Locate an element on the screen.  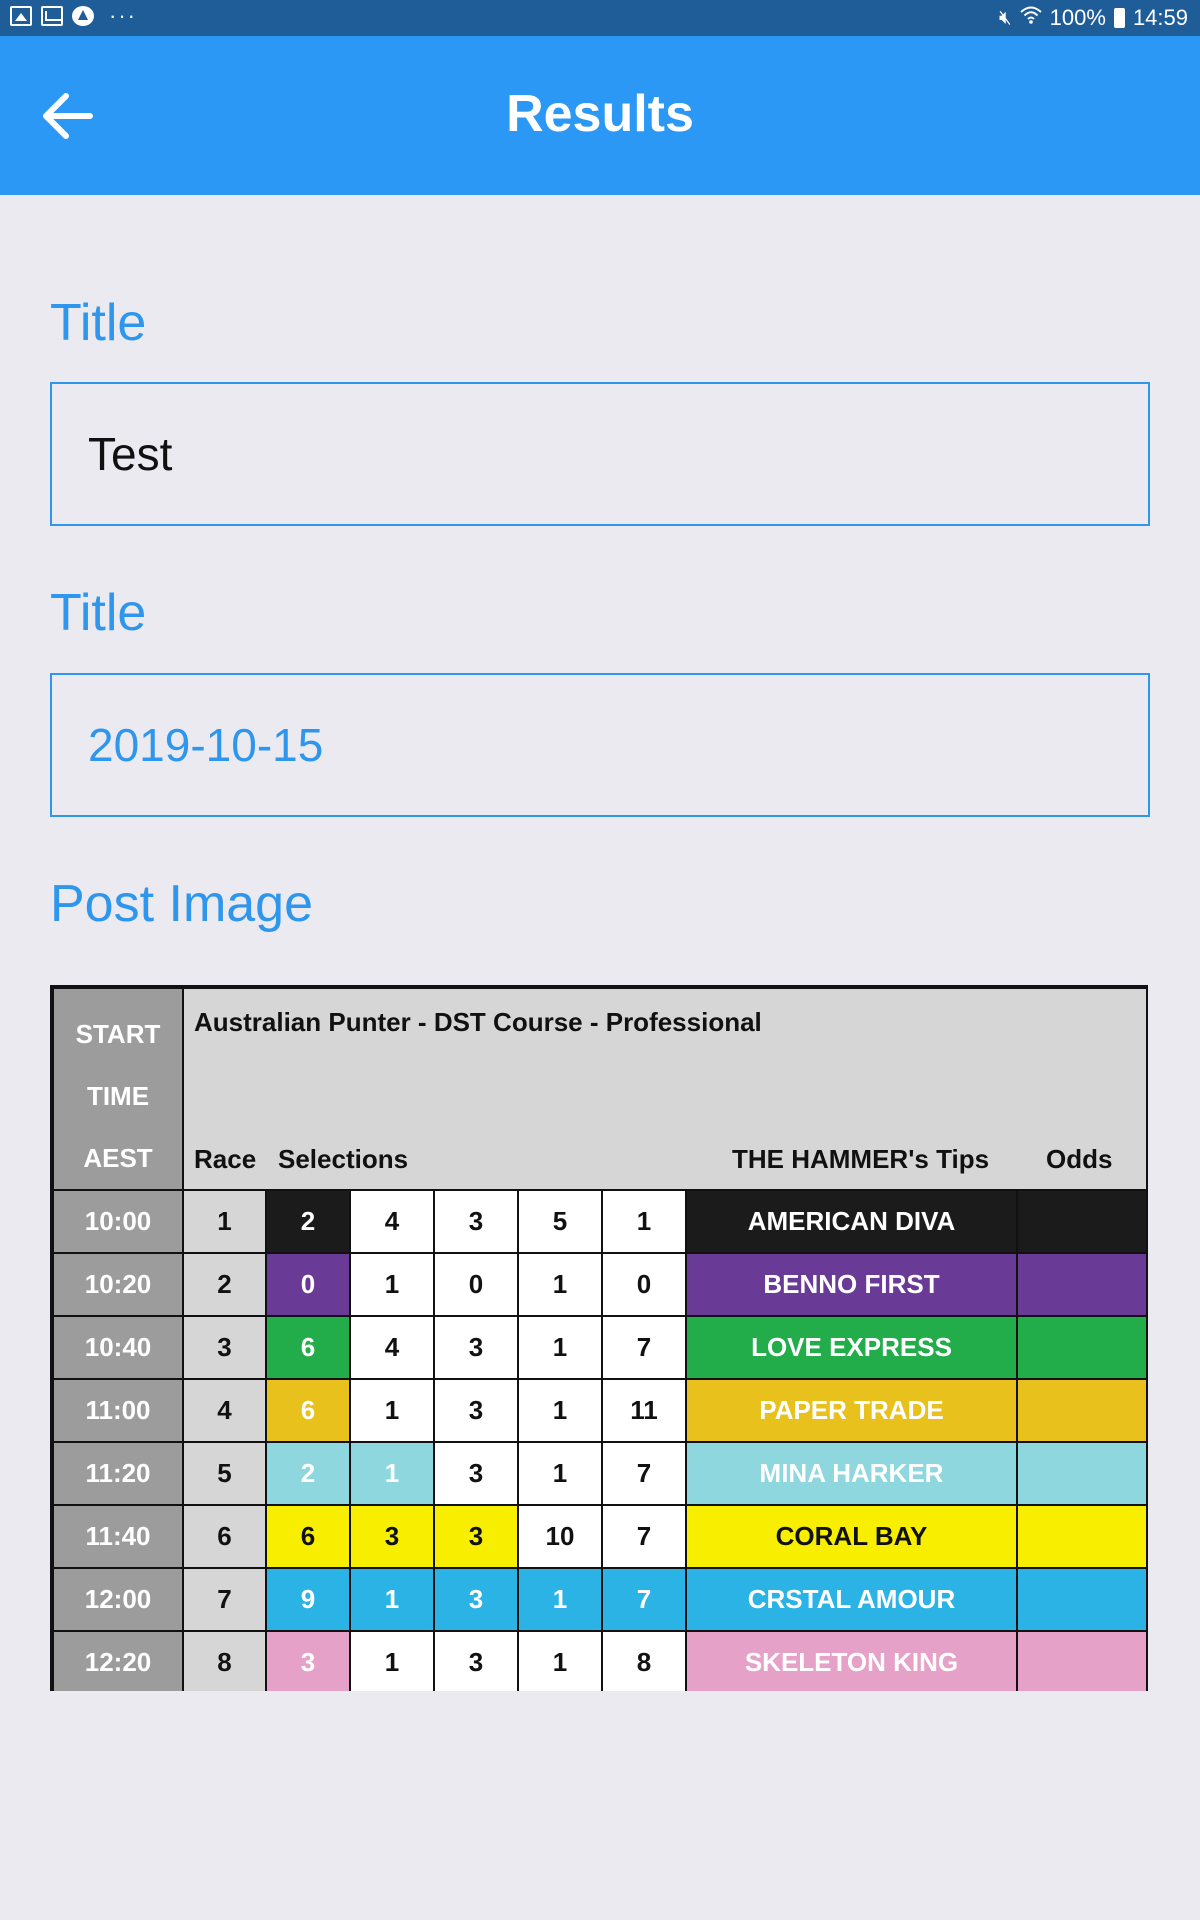
race-cell: 8 is located at coordinates (224, 1660).